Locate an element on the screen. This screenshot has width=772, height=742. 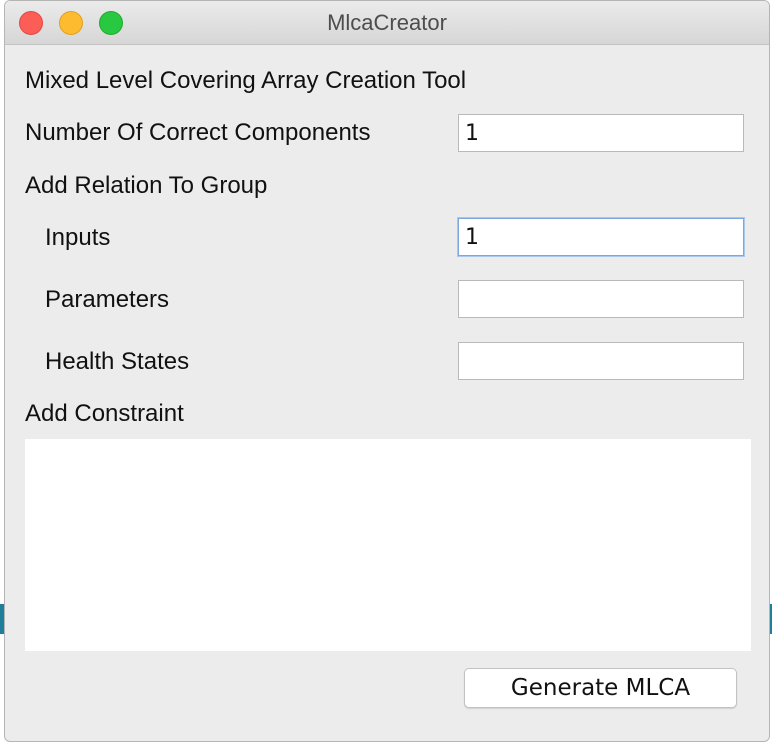
constraint-heading: Add Constraint is located at coordinates (104, 413).